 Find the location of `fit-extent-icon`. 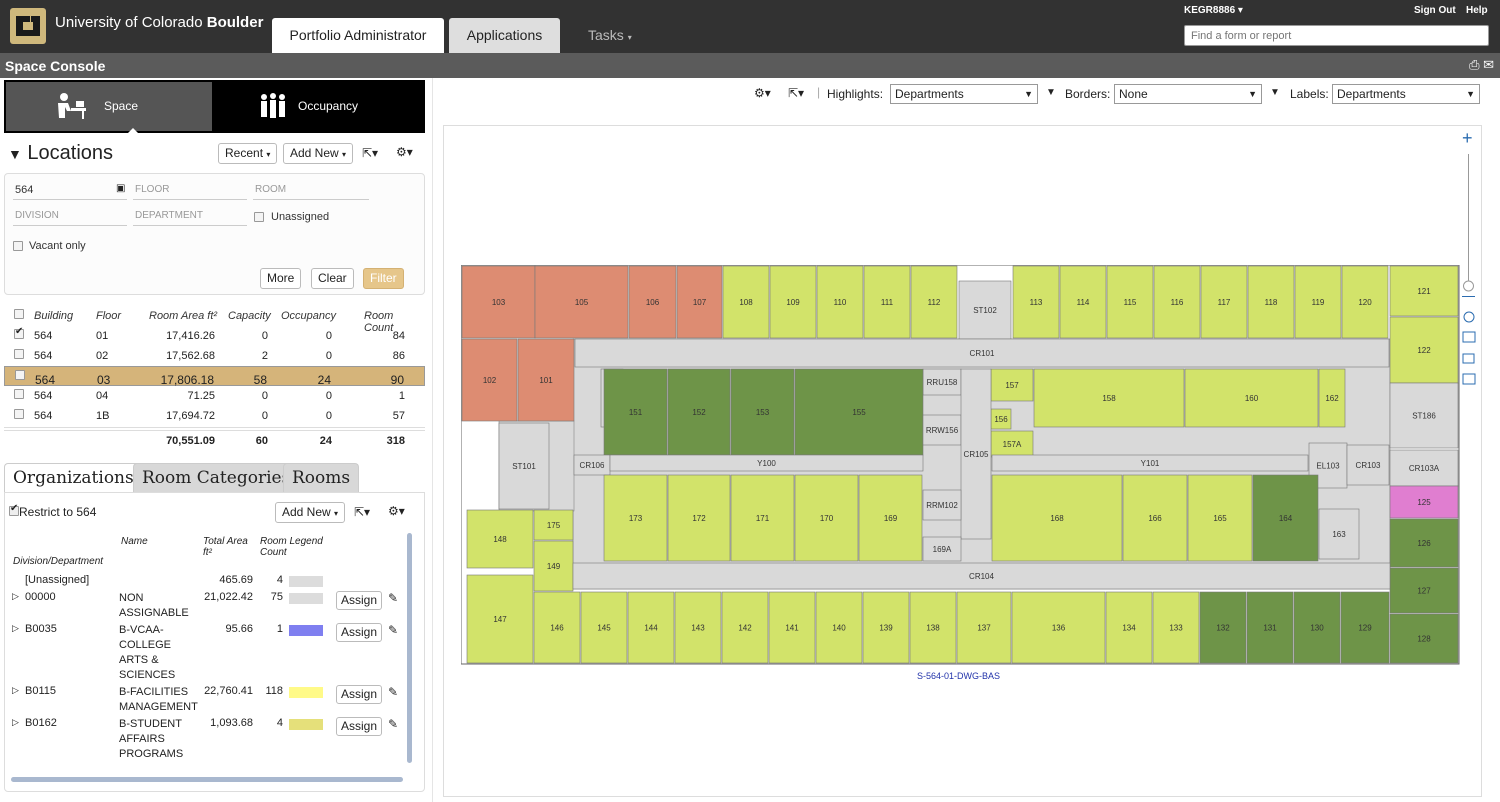

fit-extent-icon is located at coordinates (1469, 337).